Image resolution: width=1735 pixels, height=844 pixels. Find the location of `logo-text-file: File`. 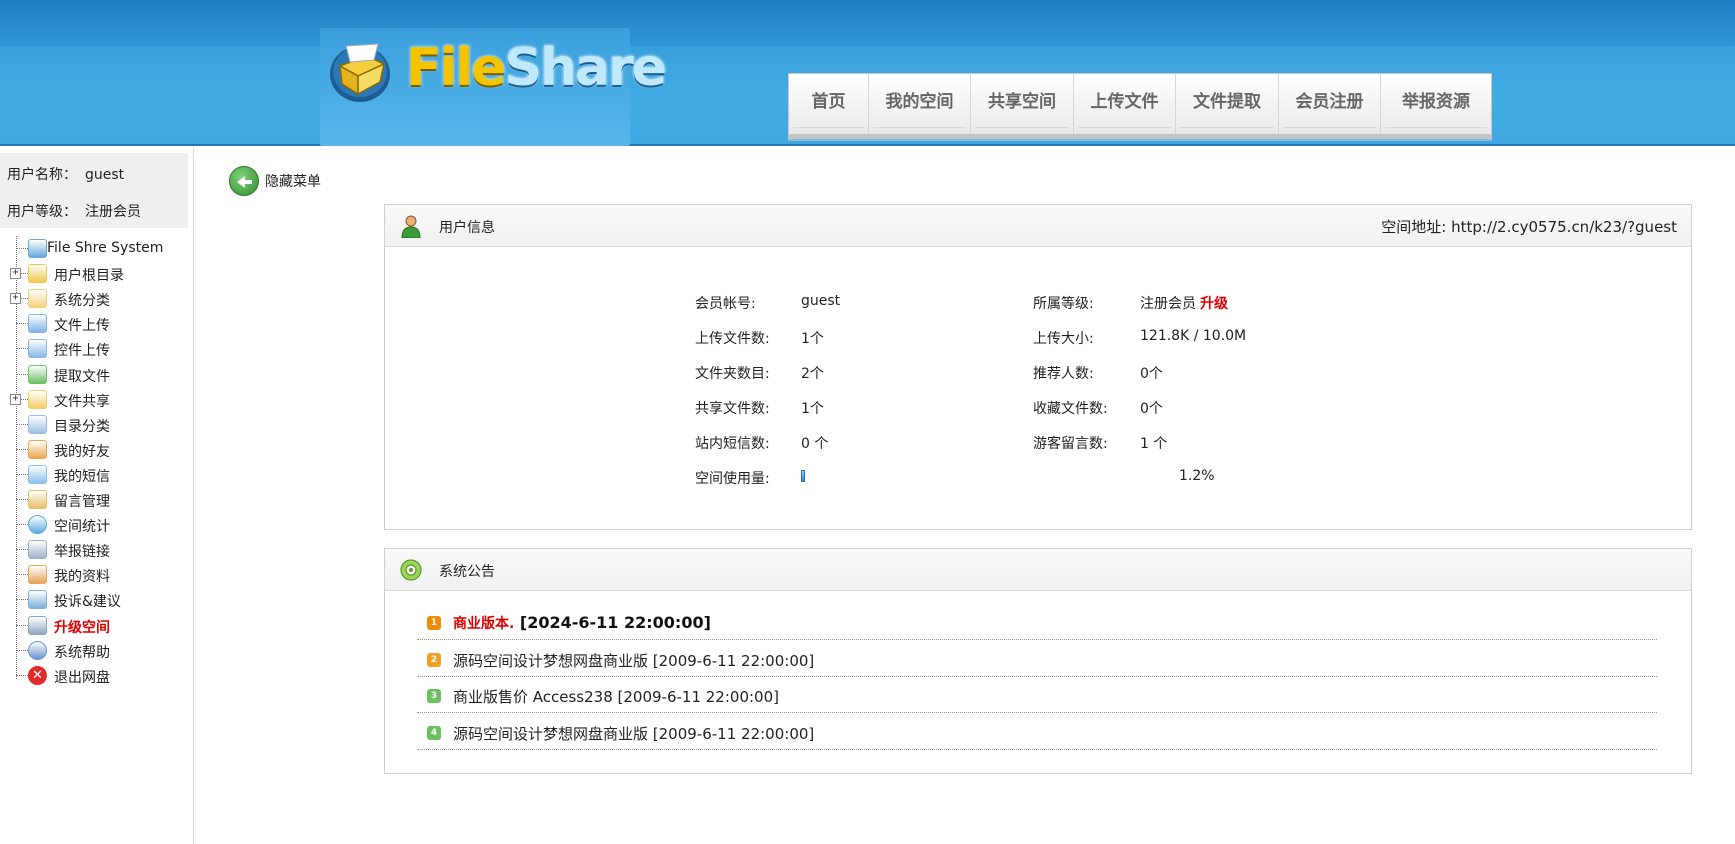

logo-text-file: File is located at coordinates (456, 68).